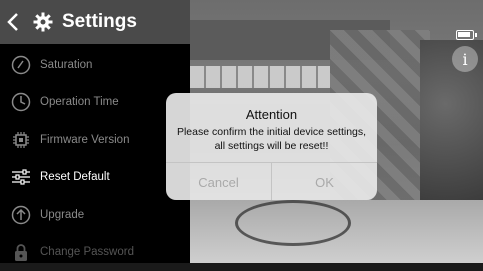  Describe the element at coordinates (95, 65) in the screenshot. I see `menu-item-saturation: Saturation` at that location.